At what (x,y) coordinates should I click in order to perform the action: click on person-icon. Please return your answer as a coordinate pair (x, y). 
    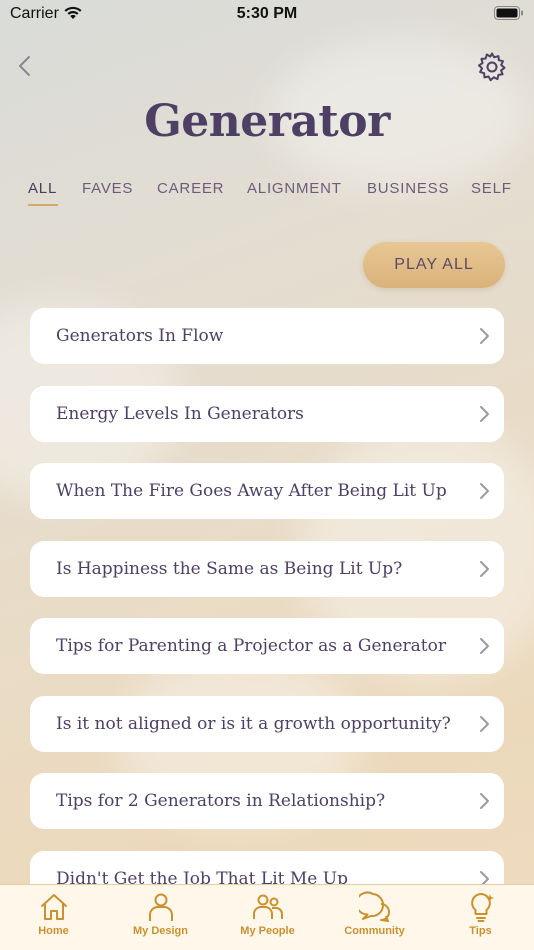
    Looking at the image, I should click on (160, 907).